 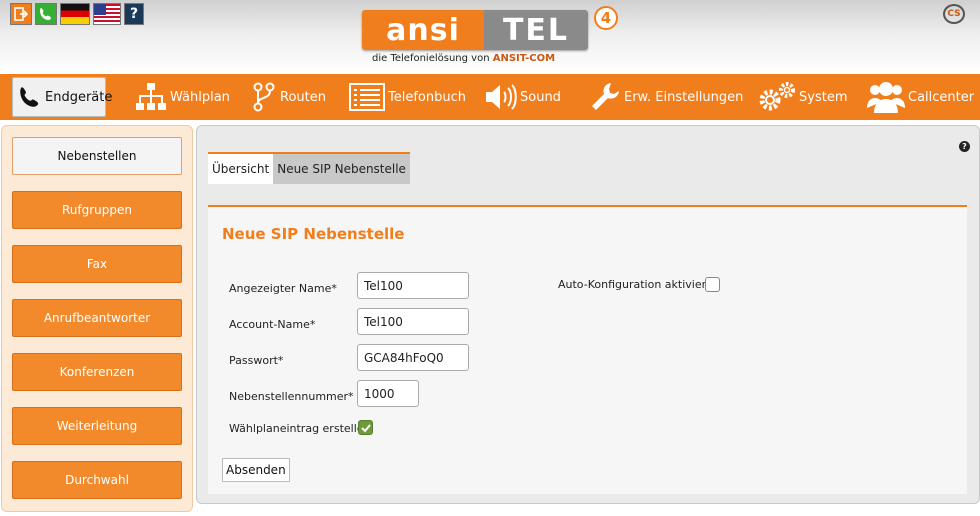 What do you see at coordinates (283, 288) in the screenshot?
I see `display-name-label: Angezeigter Name*` at bounding box center [283, 288].